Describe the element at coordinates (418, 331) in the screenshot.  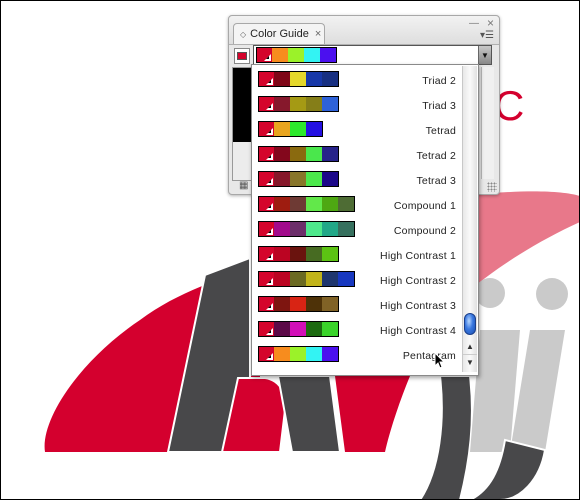
I see `harmony-label: High Contrast 4` at that location.